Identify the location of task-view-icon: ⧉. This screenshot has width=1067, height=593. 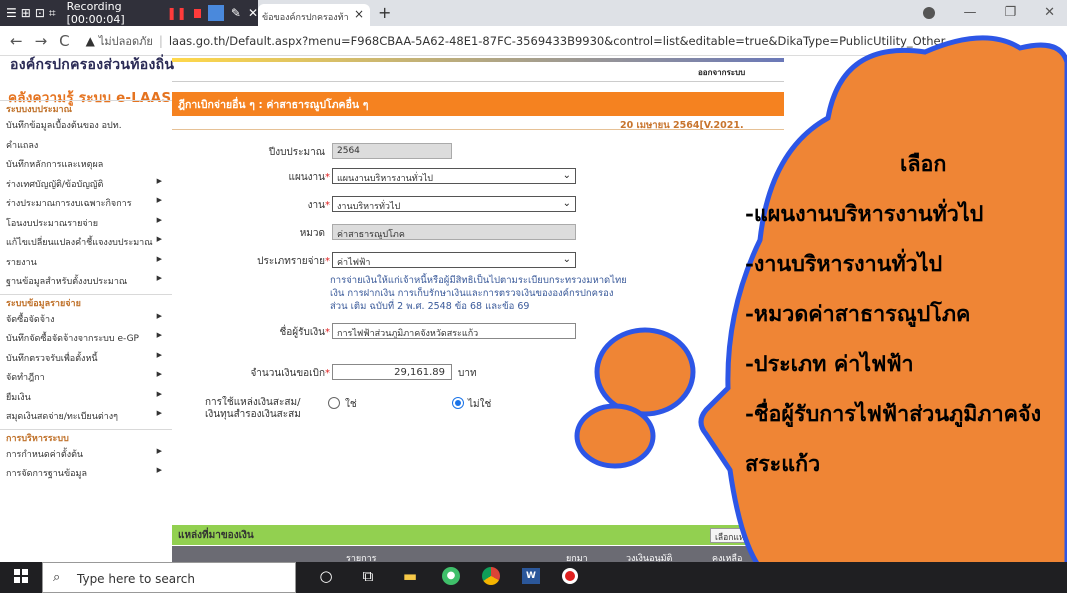
(368, 576).